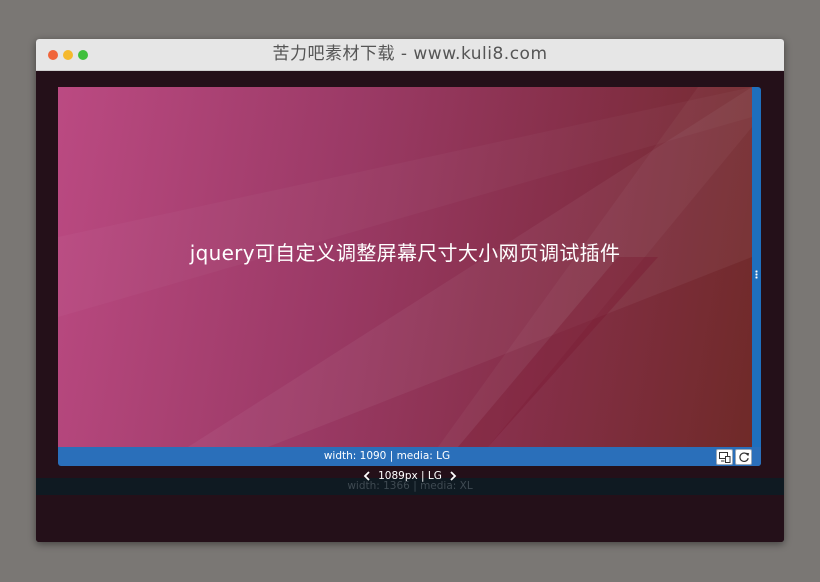  I want to click on previous-size-button, so click(367, 476).